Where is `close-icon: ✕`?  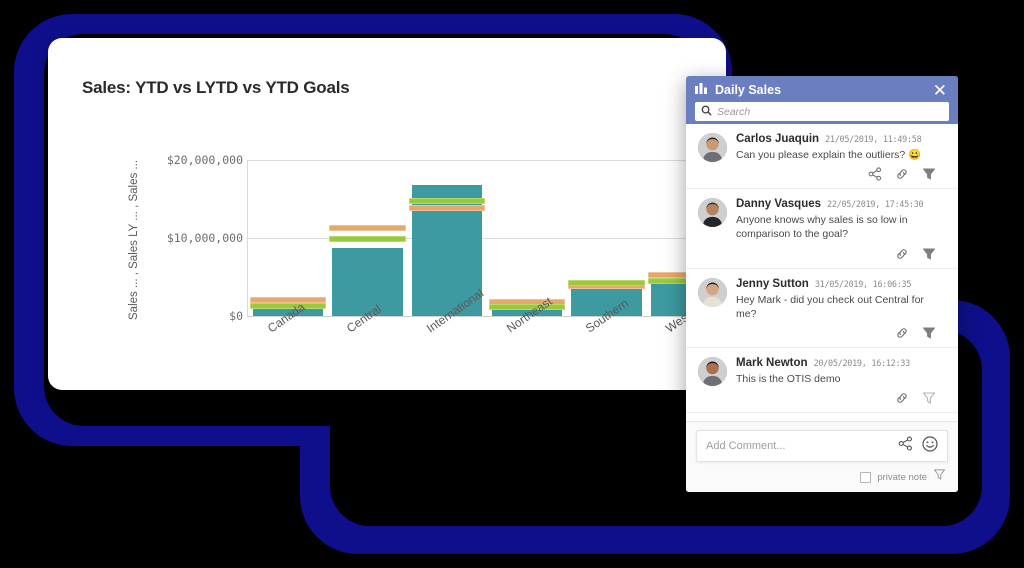 close-icon: ✕ is located at coordinates (940, 90).